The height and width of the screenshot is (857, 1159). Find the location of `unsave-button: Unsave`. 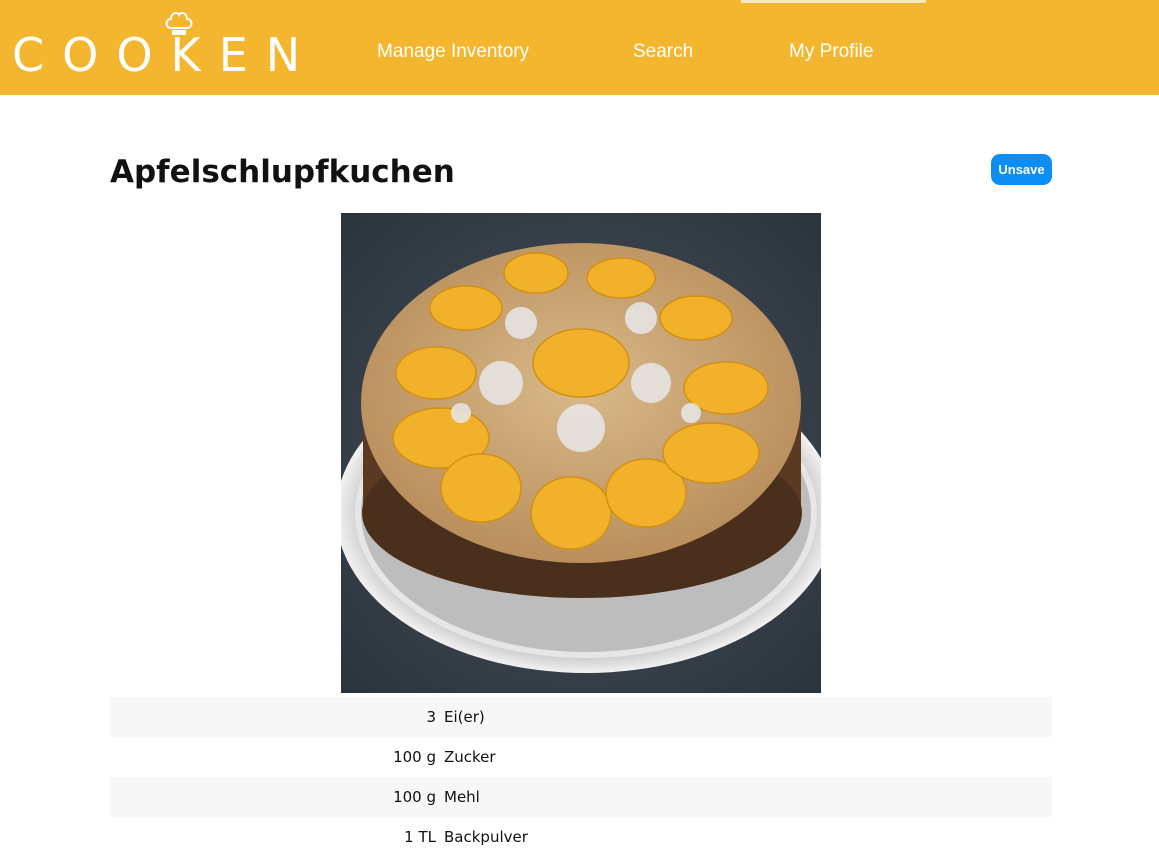

unsave-button: Unsave is located at coordinates (1021, 169).